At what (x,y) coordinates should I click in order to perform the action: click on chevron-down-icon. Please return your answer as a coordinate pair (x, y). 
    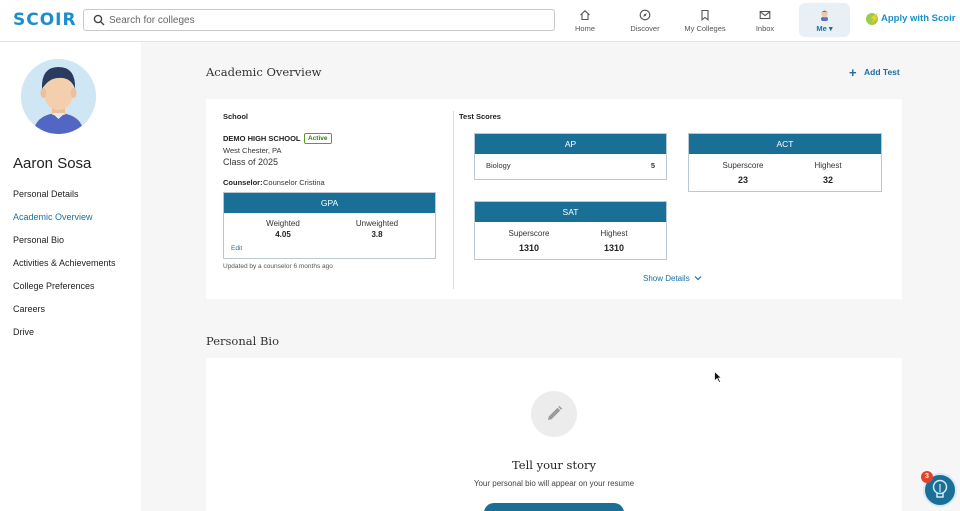
    Looking at the image, I should click on (698, 278).